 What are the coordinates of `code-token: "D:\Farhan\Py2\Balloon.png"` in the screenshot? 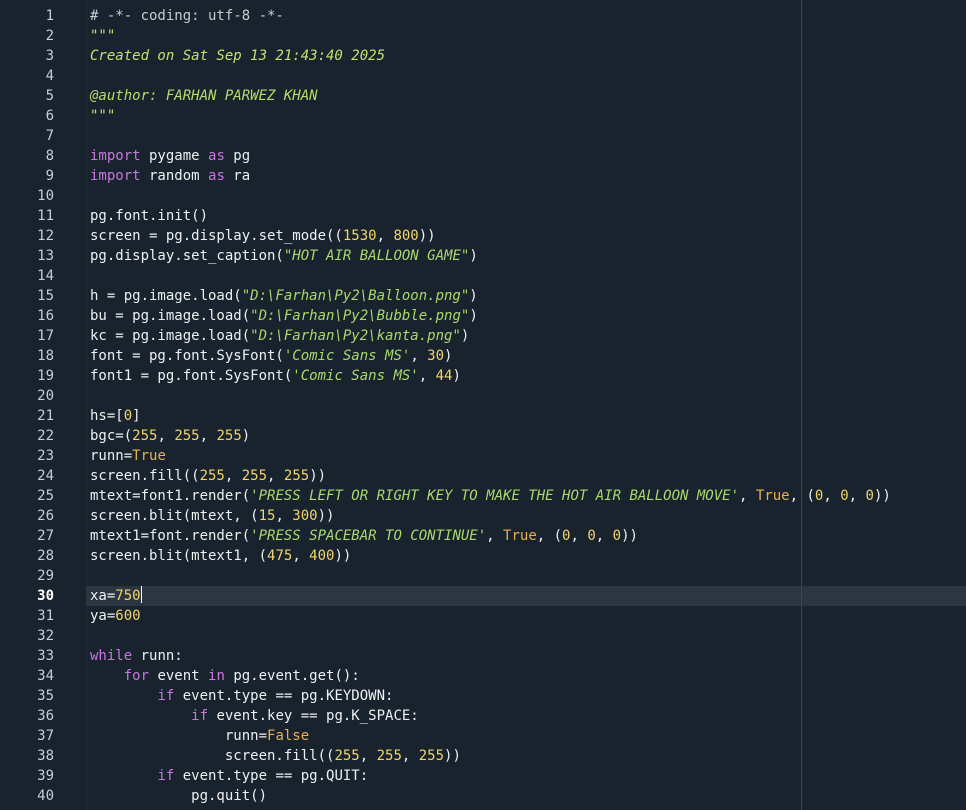 It's located at (355, 296).